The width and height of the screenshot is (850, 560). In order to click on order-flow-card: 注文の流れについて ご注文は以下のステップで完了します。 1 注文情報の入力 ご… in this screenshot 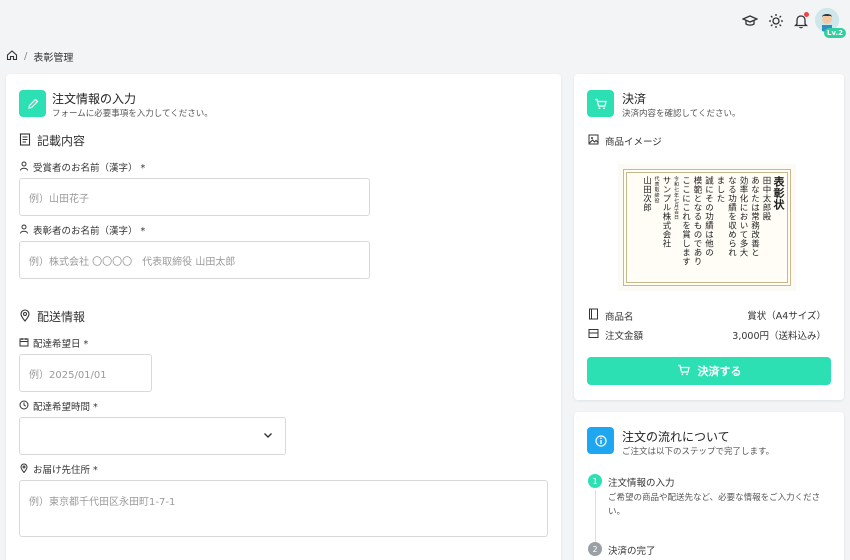, I will do `click(709, 486)`.